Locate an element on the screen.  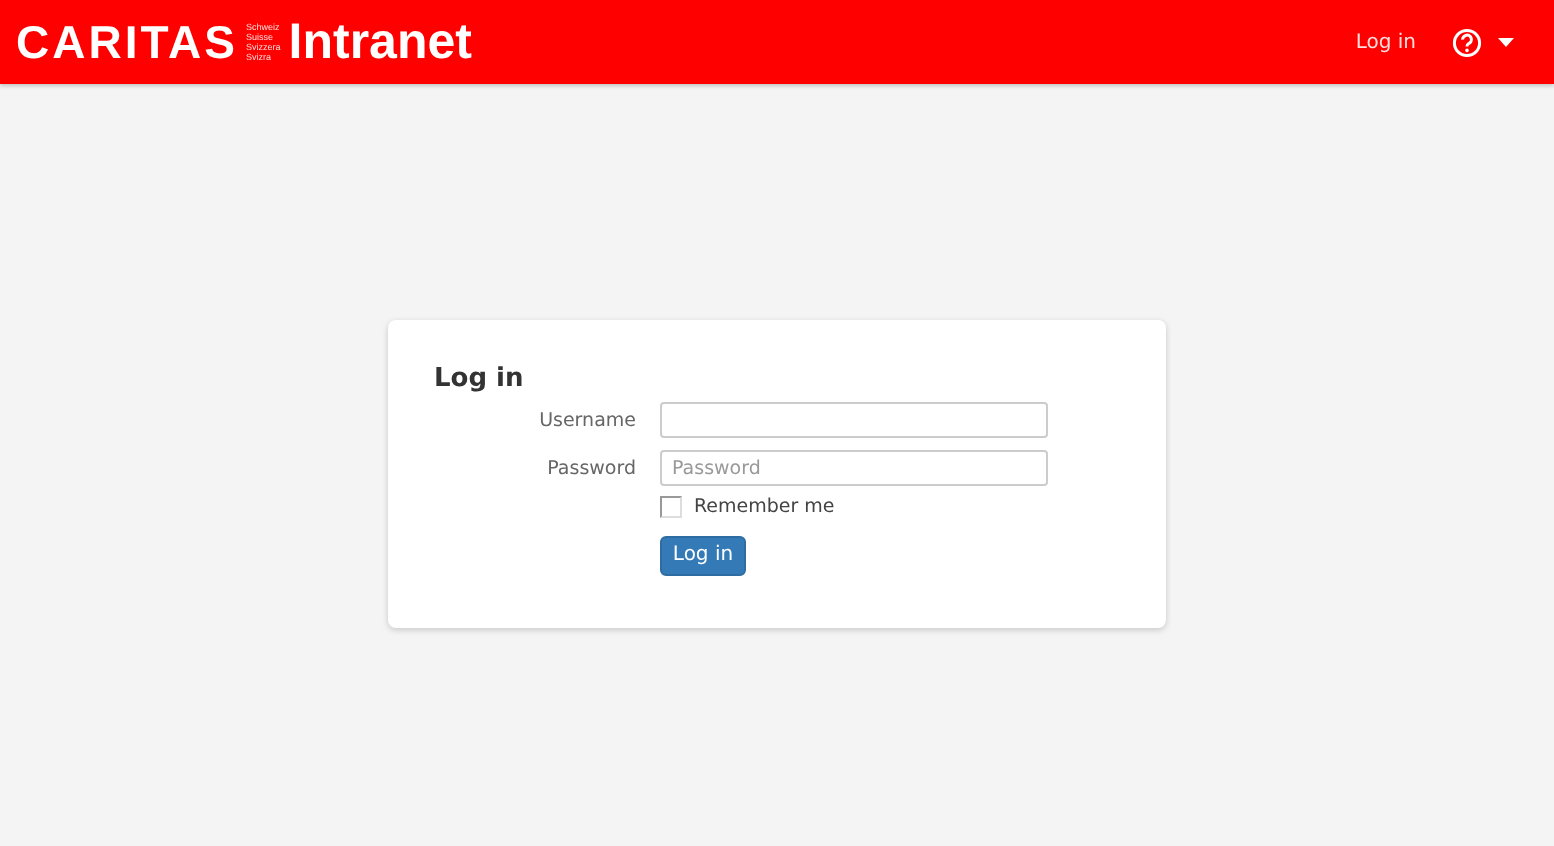
caret-icon is located at coordinates (1506, 42).